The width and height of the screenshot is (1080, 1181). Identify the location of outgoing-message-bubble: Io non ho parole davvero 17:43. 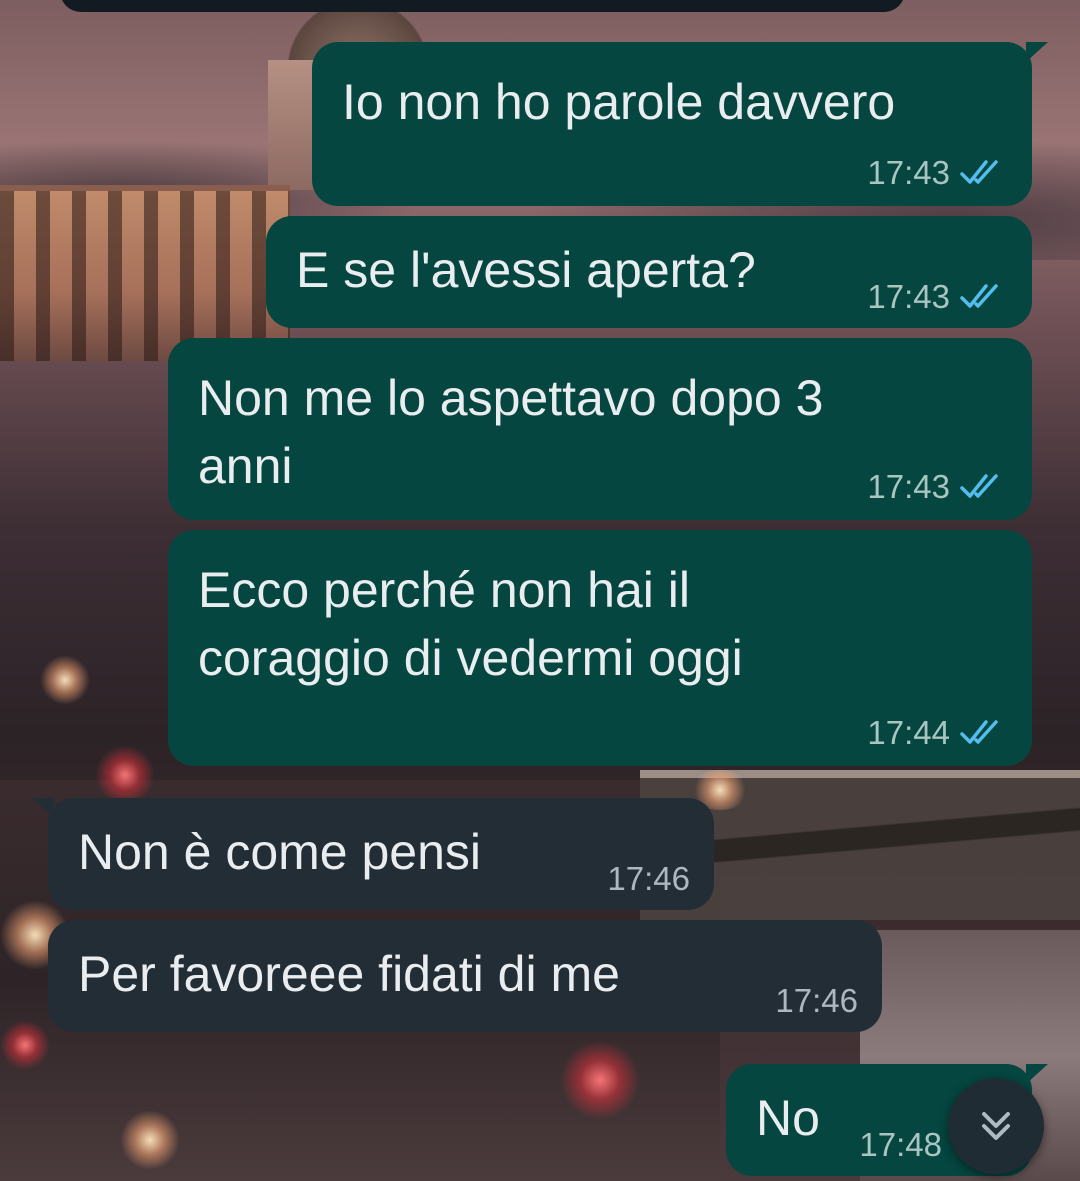
(680, 124).